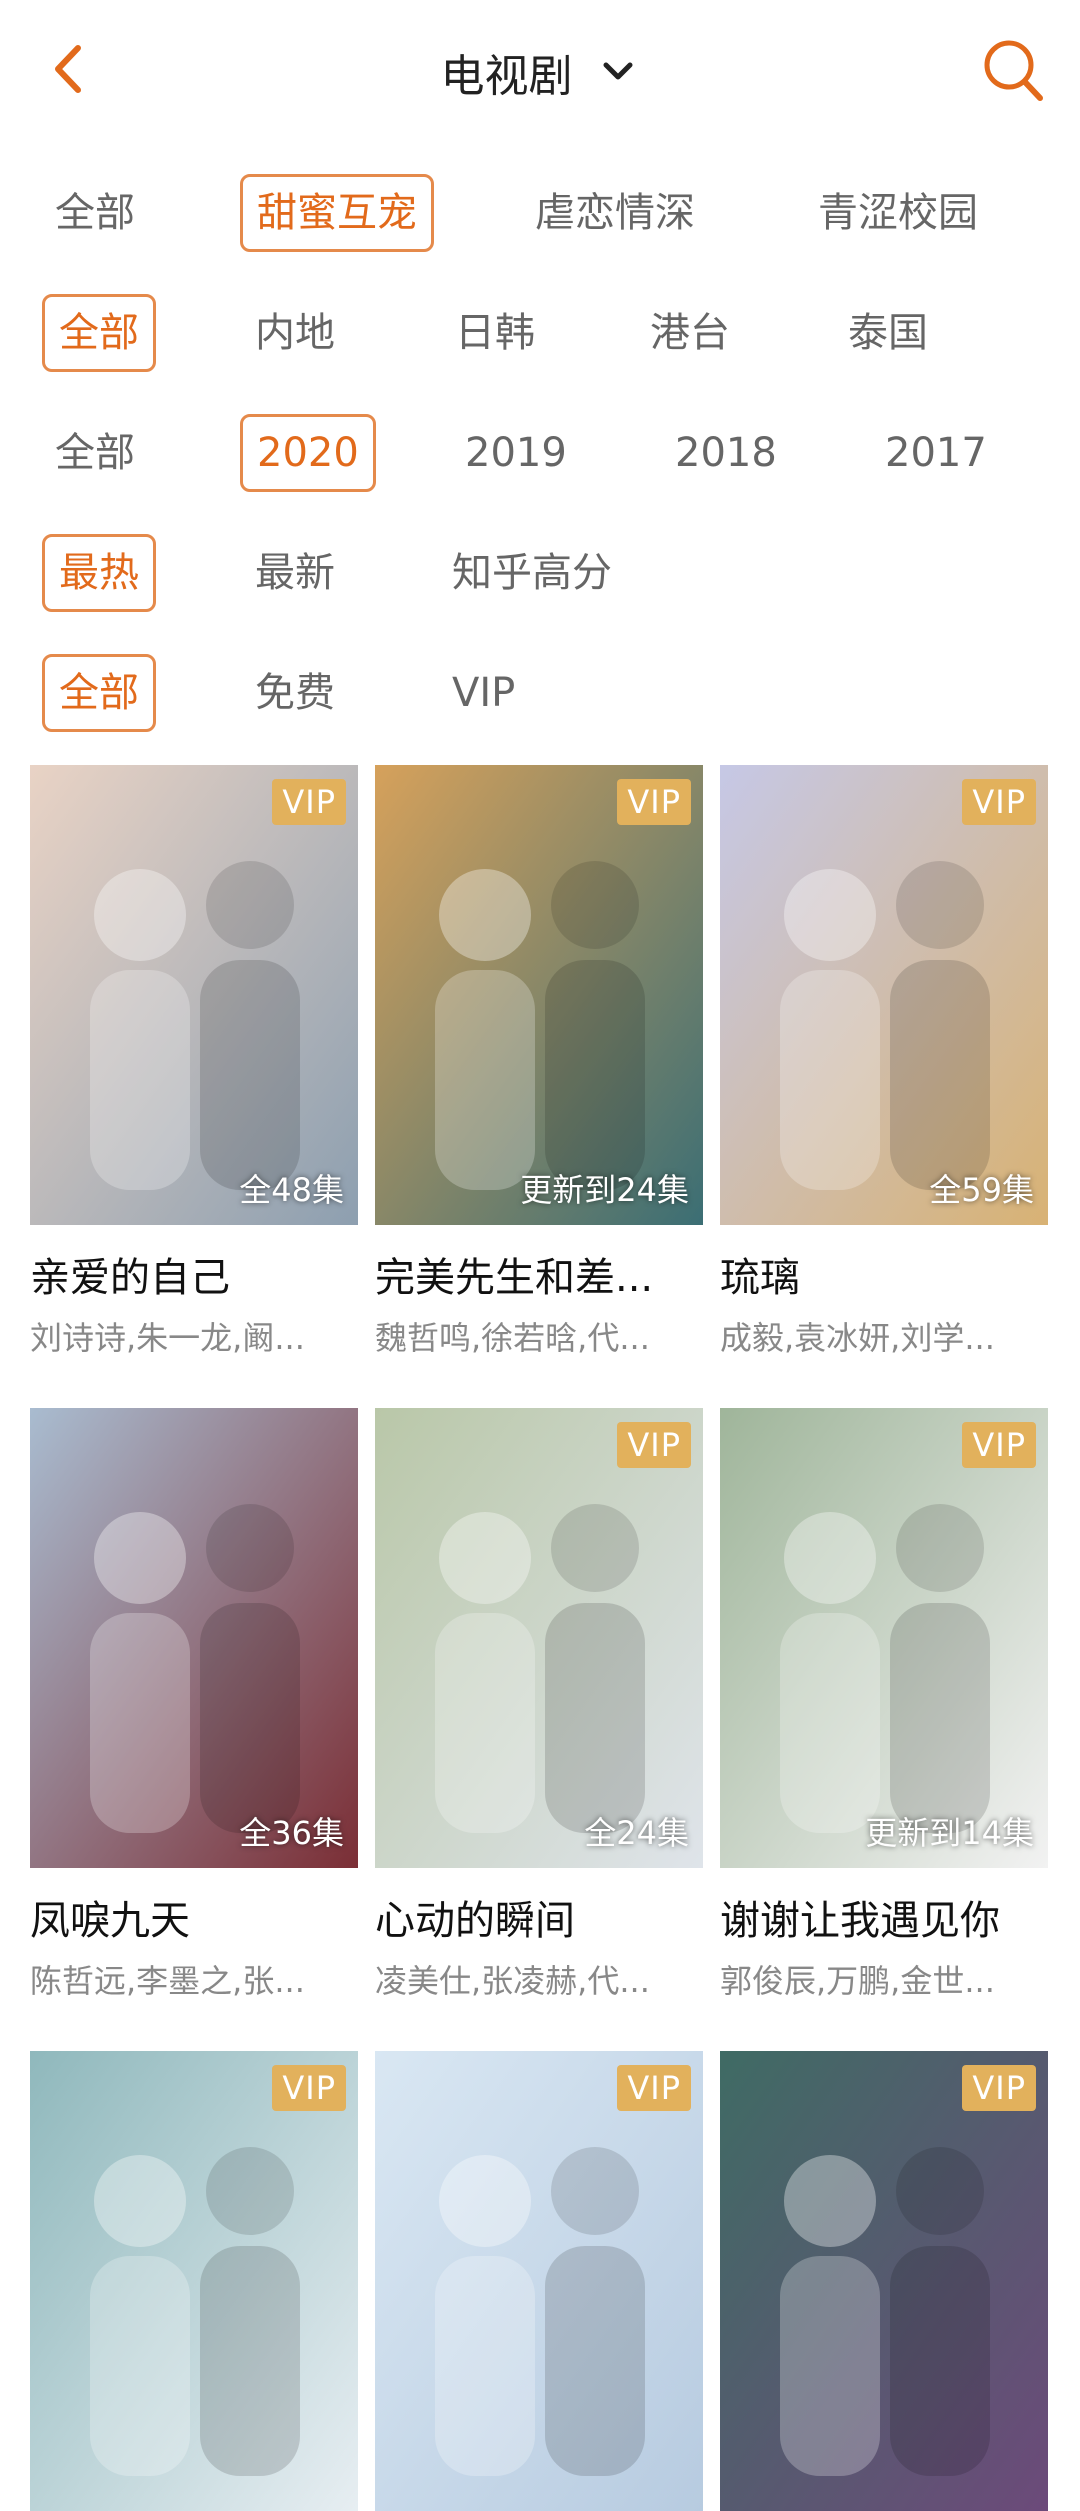  Describe the element at coordinates (95, 453) in the screenshot. I see `filter-chip-year-0: 全部` at that location.